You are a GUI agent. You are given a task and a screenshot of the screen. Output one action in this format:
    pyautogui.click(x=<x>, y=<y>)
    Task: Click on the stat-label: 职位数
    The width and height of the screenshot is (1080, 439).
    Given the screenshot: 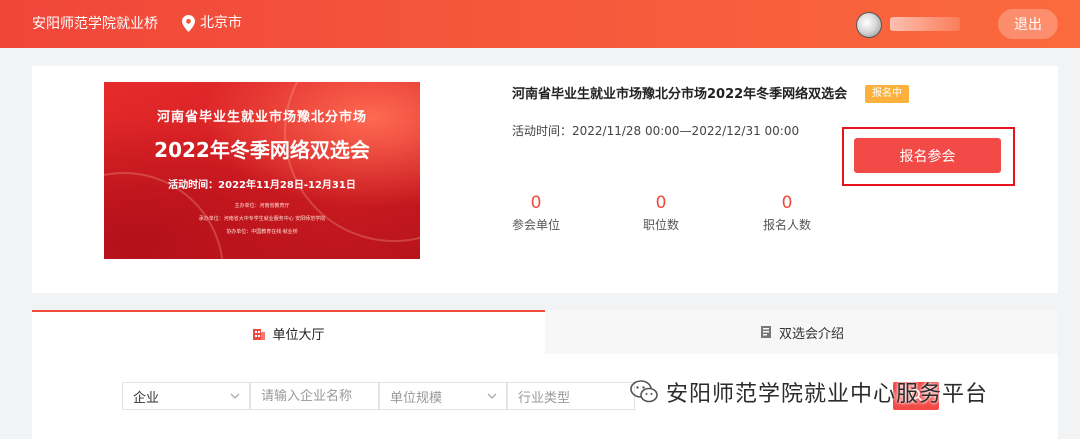 What is the action you would take?
    pyautogui.click(x=660, y=225)
    